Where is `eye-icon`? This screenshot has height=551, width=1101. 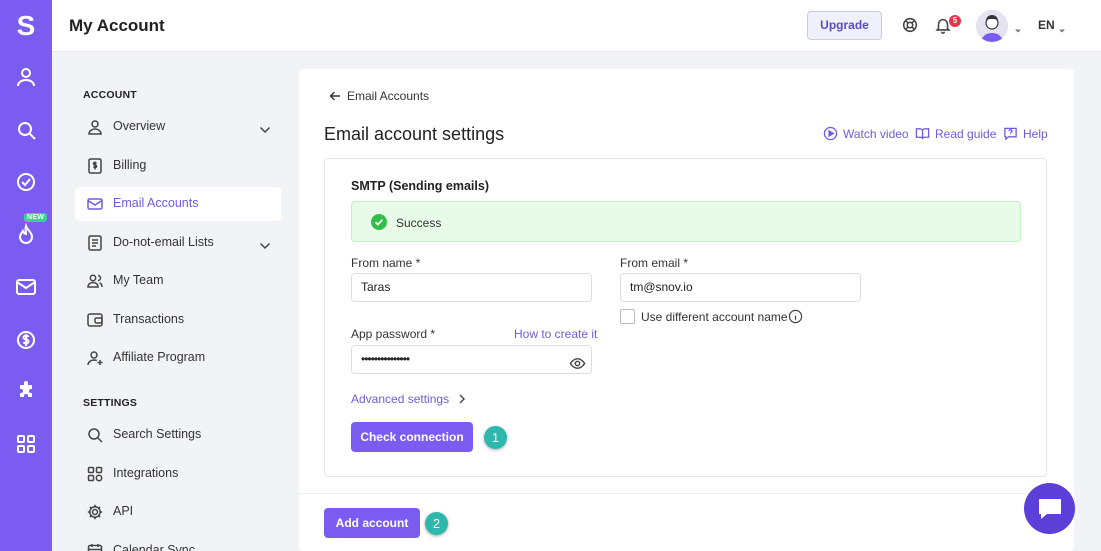 eye-icon is located at coordinates (577, 363).